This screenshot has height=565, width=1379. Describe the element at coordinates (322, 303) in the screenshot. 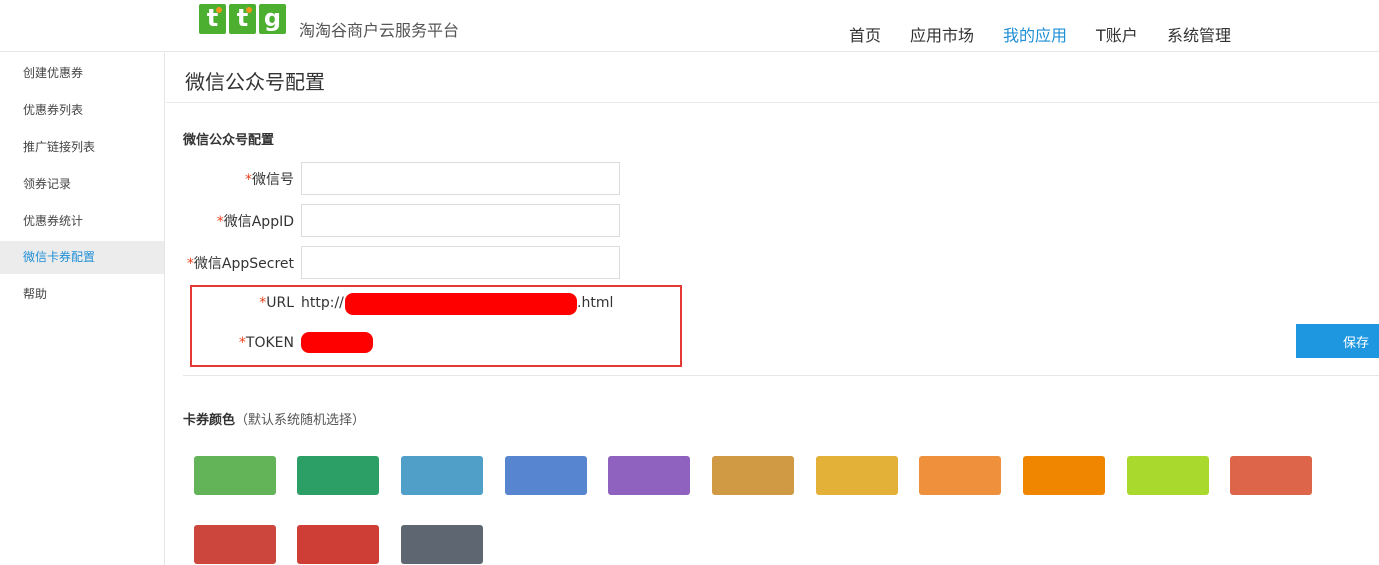

I see `url-prefix: http://` at that location.